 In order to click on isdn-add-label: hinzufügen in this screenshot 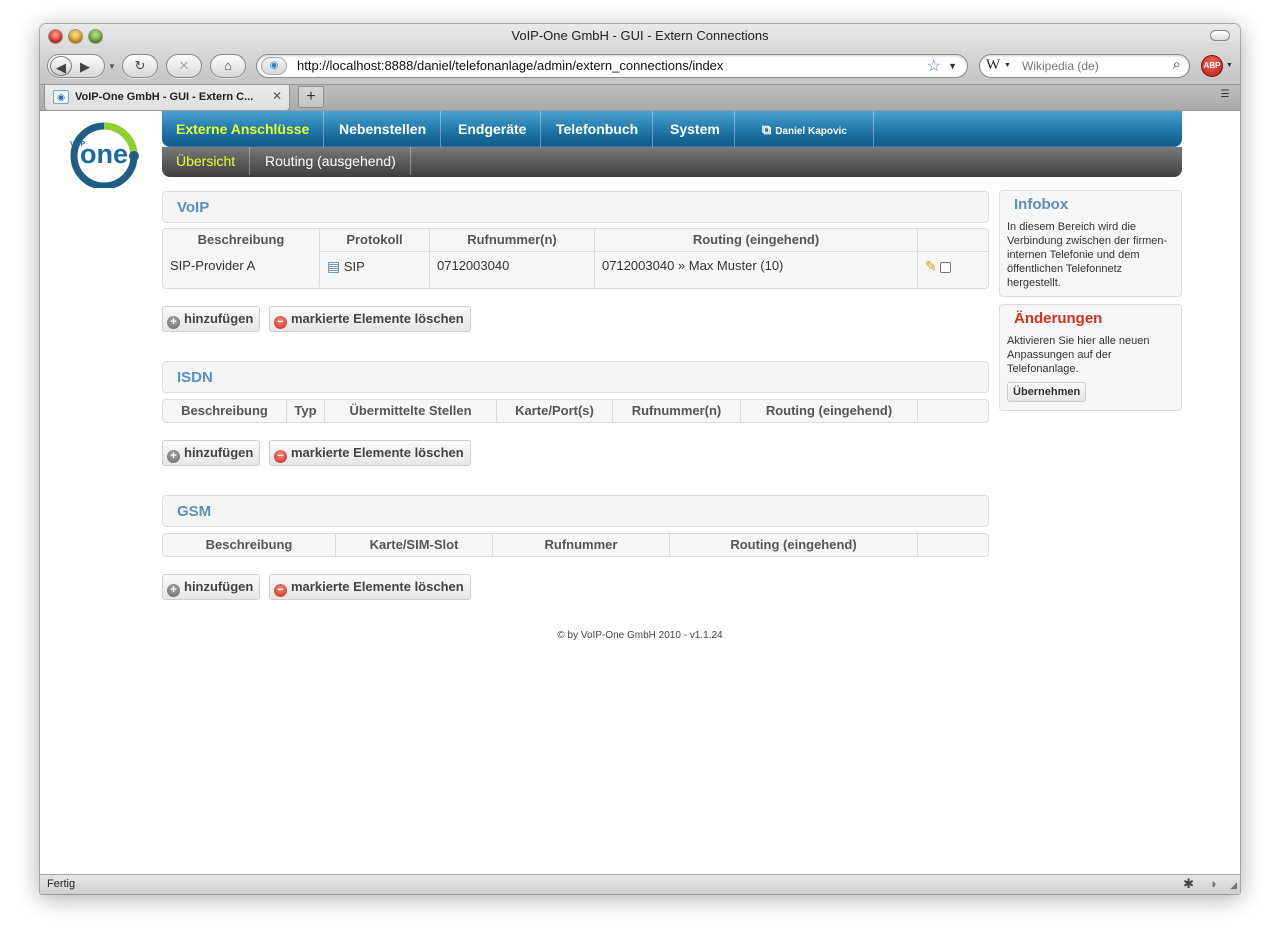, I will do `click(219, 452)`.